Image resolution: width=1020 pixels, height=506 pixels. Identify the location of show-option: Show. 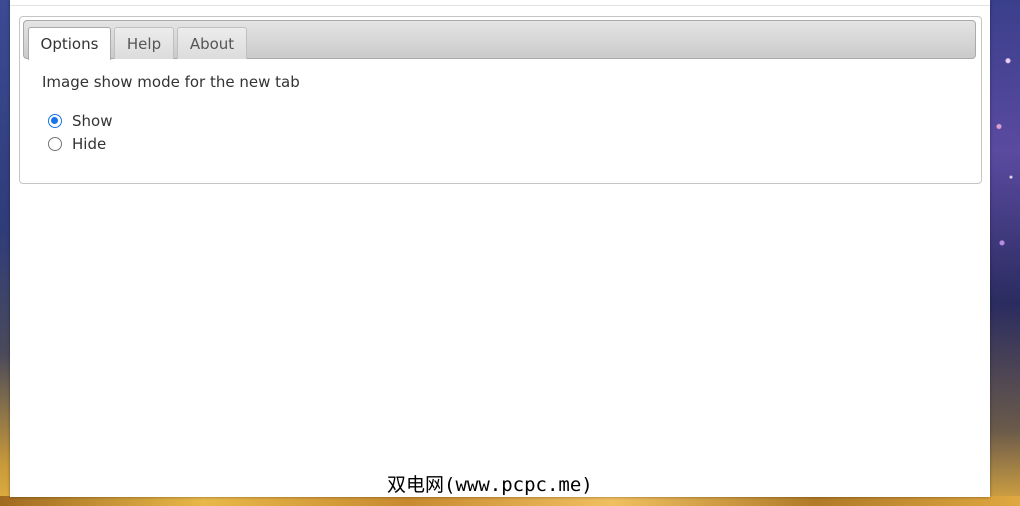
(80, 121).